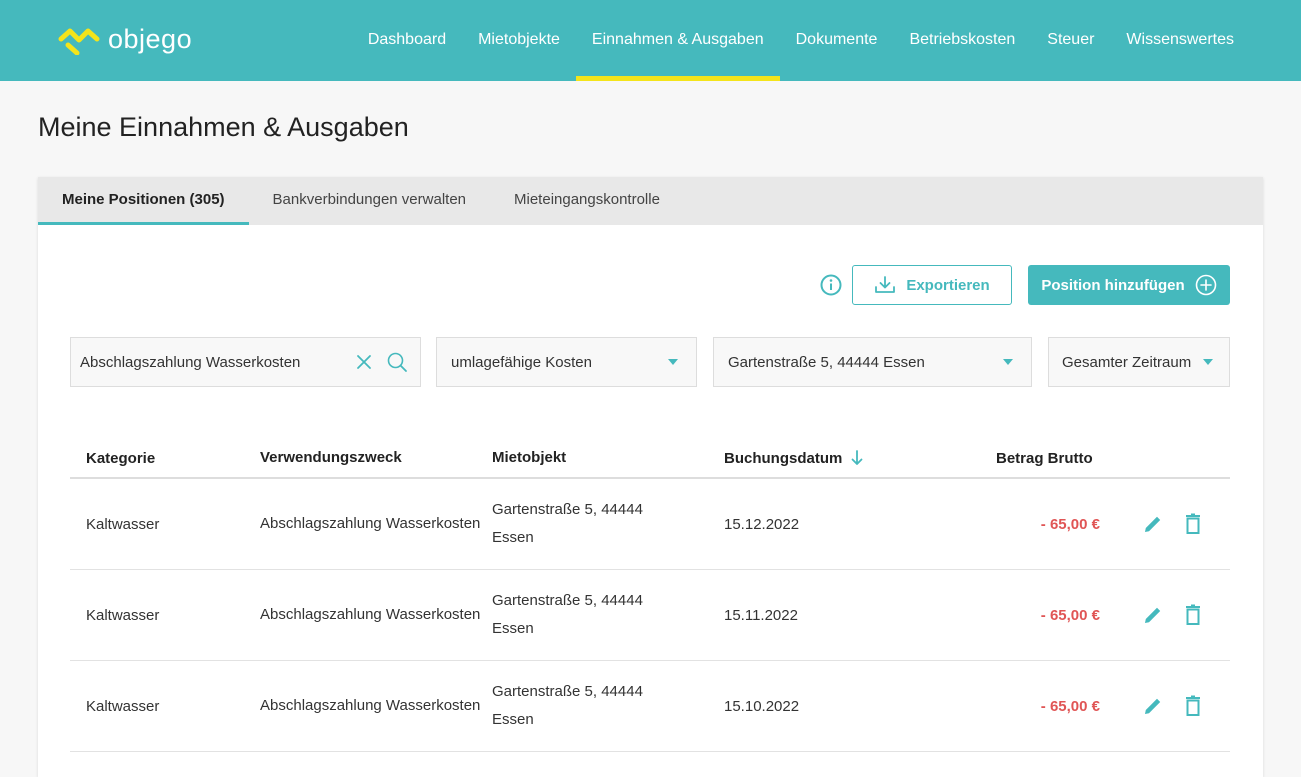  Describe the element at coordinates (962, 40) in the screenshot. I see `nav-item-betriebskosten: Betriebskosten` at that location.